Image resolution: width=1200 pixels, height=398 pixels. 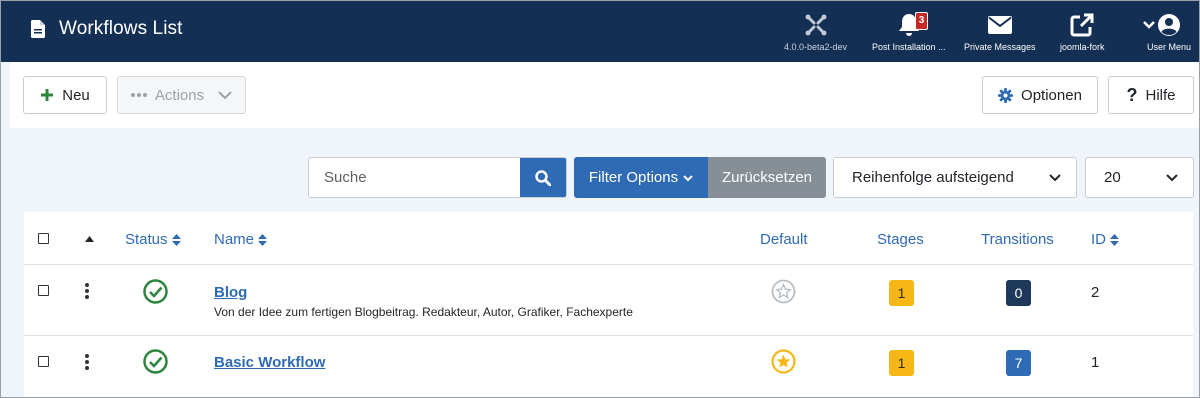 I want to click on column-header-label: ID, so click(x=1098, y=239).